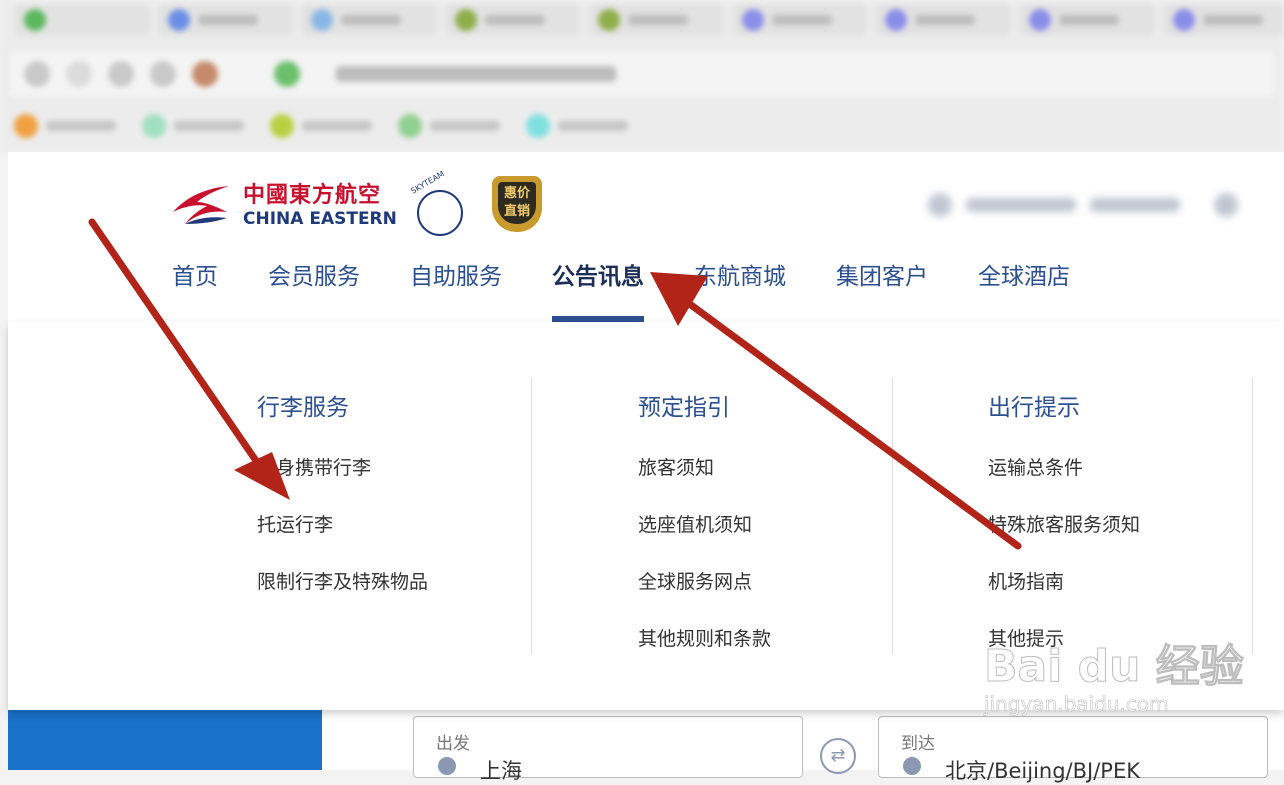 Image resolution: width=1284 pixels, height=785 pixels. Describe the element at coordinates (1064, 405) in the screenshot. I see `column-title-travel-tips: 出行提示` at that location.